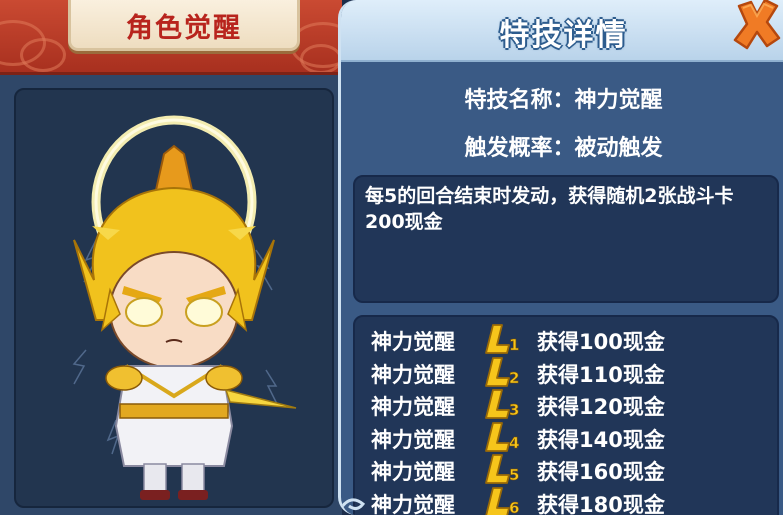 This screenshot has height=515, width=783. What do you see at coordinates (514, 378) in the screenshot?
I see `level-number: 2` at bounding box center [514, 378].